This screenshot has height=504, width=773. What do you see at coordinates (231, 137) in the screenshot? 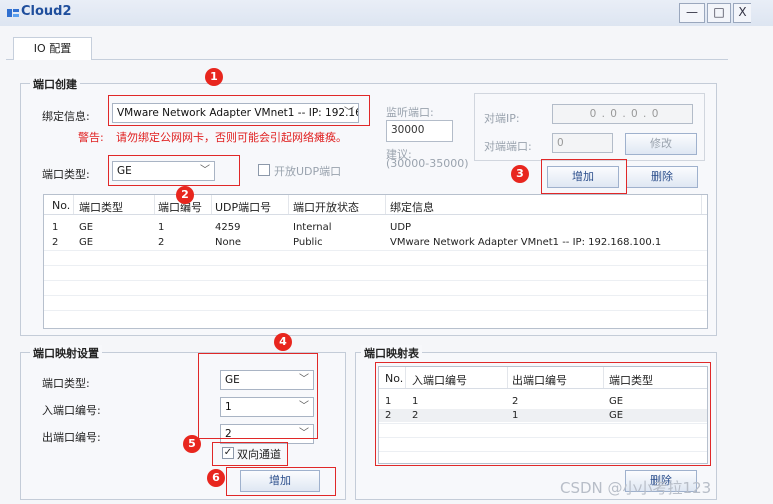
I see `warning-text: 请勿绑定公网网卡，否则可能会引起网络瘫痪。` at bounding box center [231, 137].